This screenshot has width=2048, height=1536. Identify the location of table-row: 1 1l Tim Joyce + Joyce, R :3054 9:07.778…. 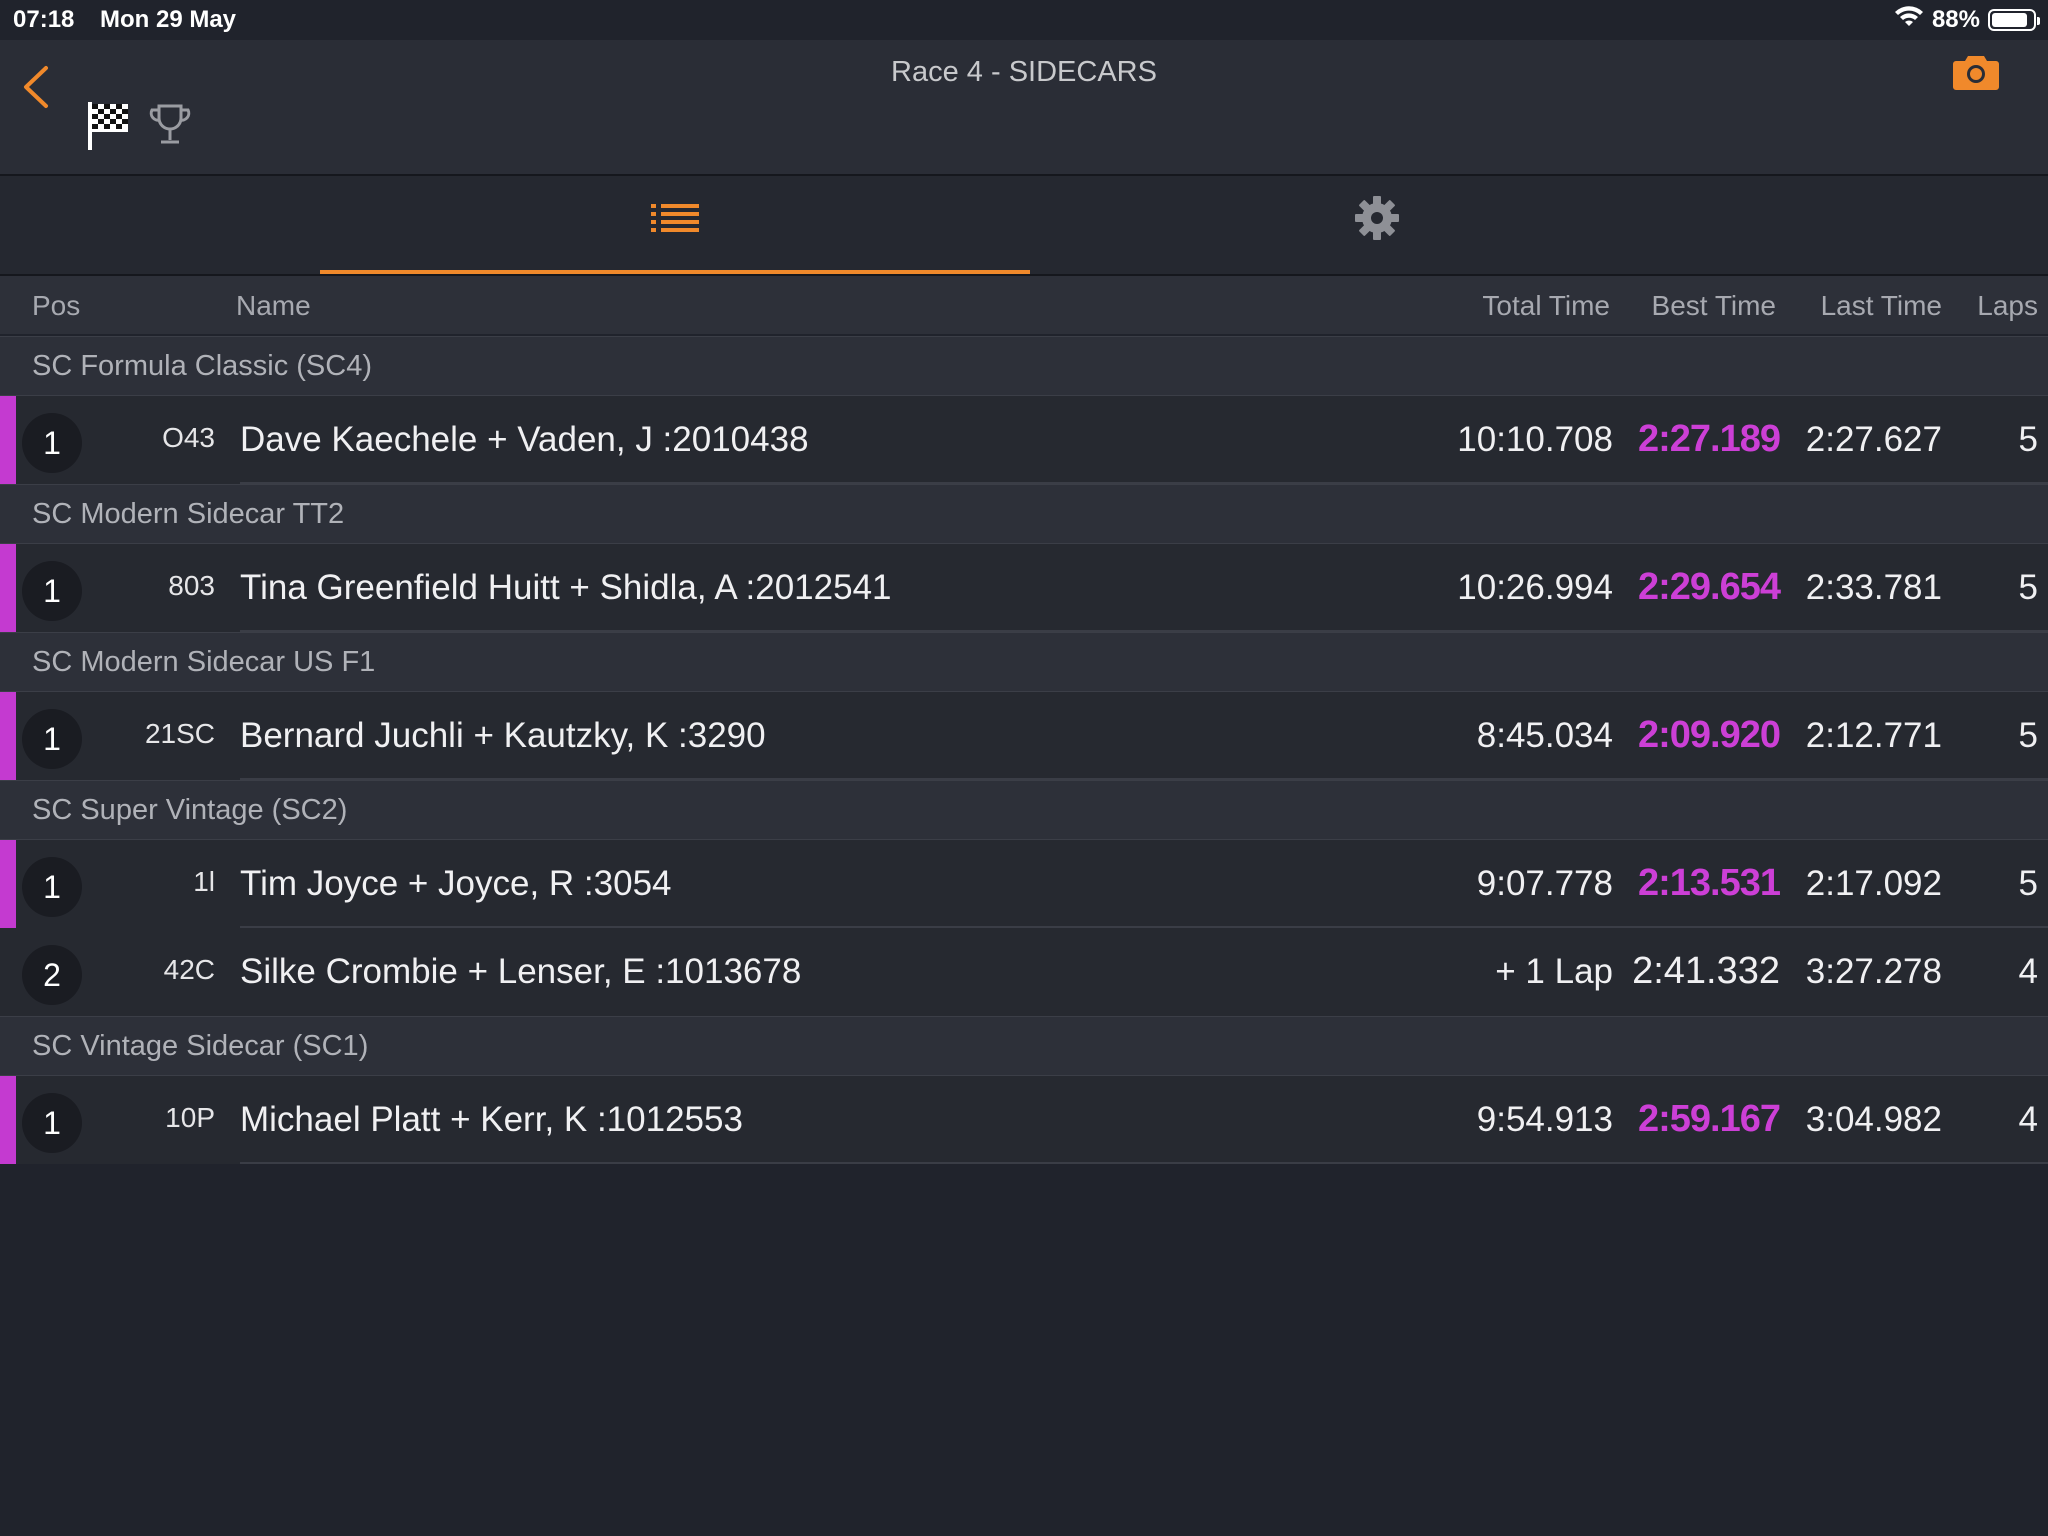
(1024, 884).